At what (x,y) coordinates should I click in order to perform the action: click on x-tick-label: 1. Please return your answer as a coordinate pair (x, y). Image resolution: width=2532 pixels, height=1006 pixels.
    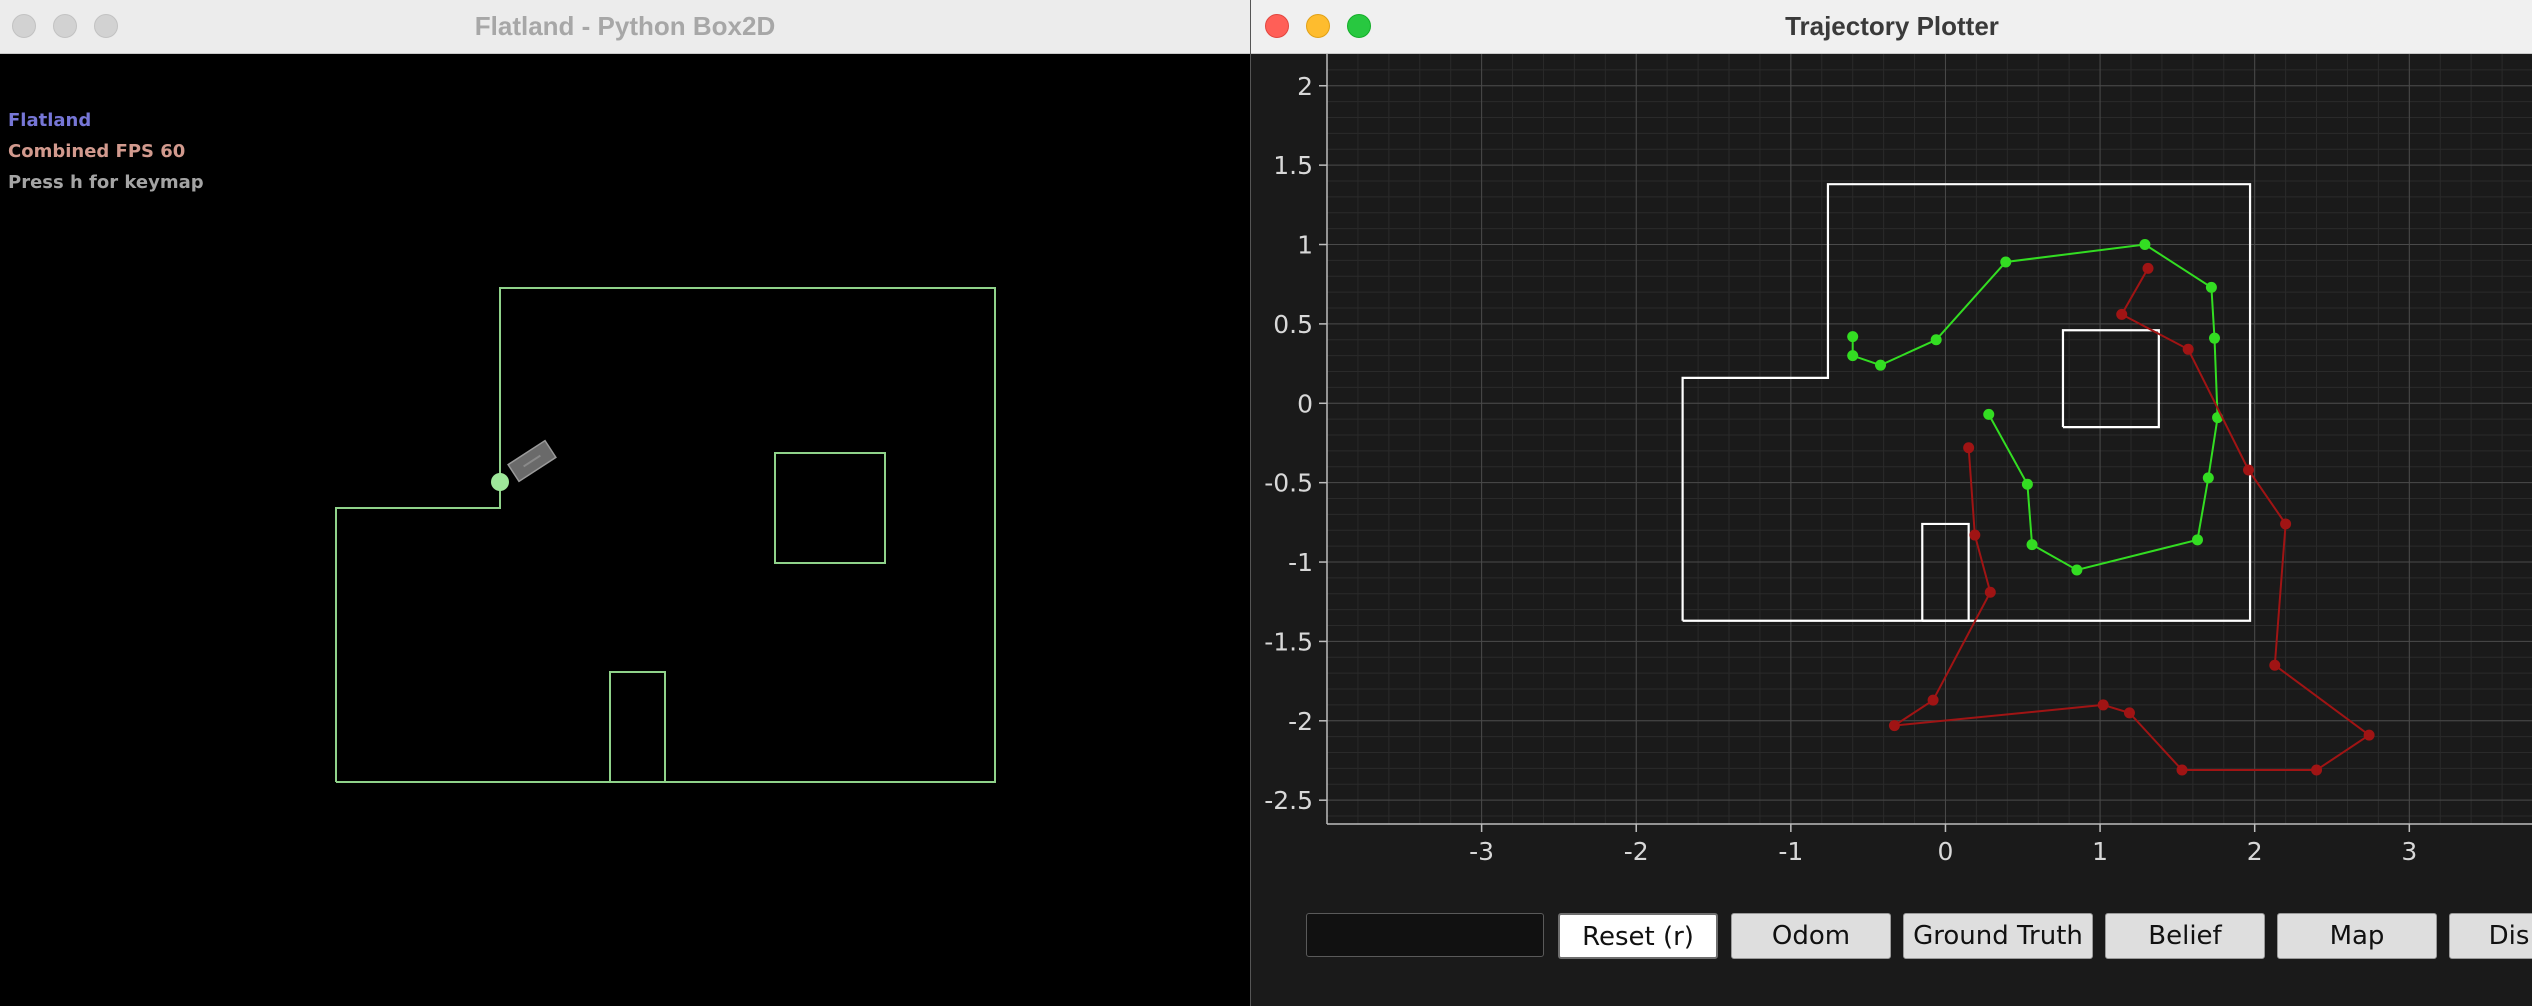
    Looking at the image, I should click on (2100, 851).